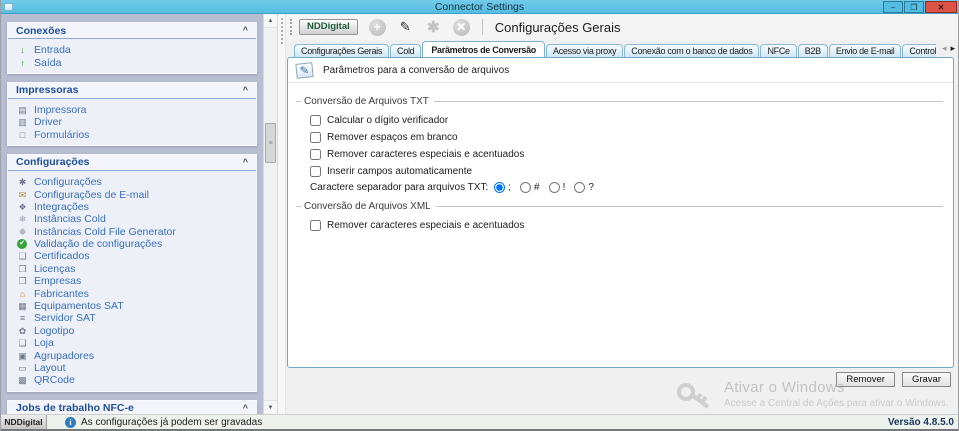  I want to click on tab-cold: Cold, so click(406, 50).